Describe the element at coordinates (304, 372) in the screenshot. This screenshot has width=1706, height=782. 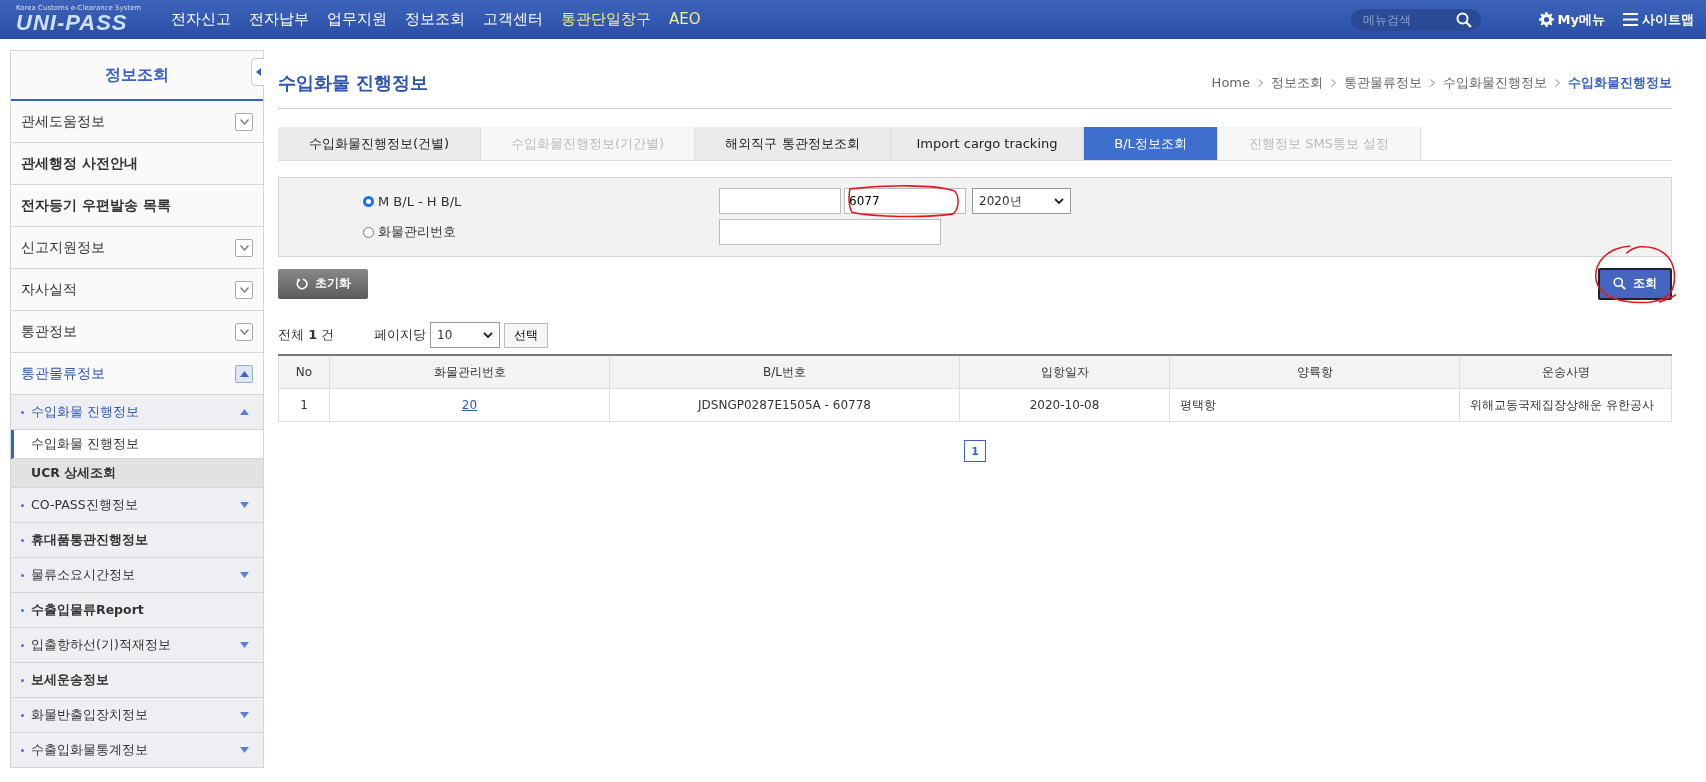
I see `column-header: No` at that location.